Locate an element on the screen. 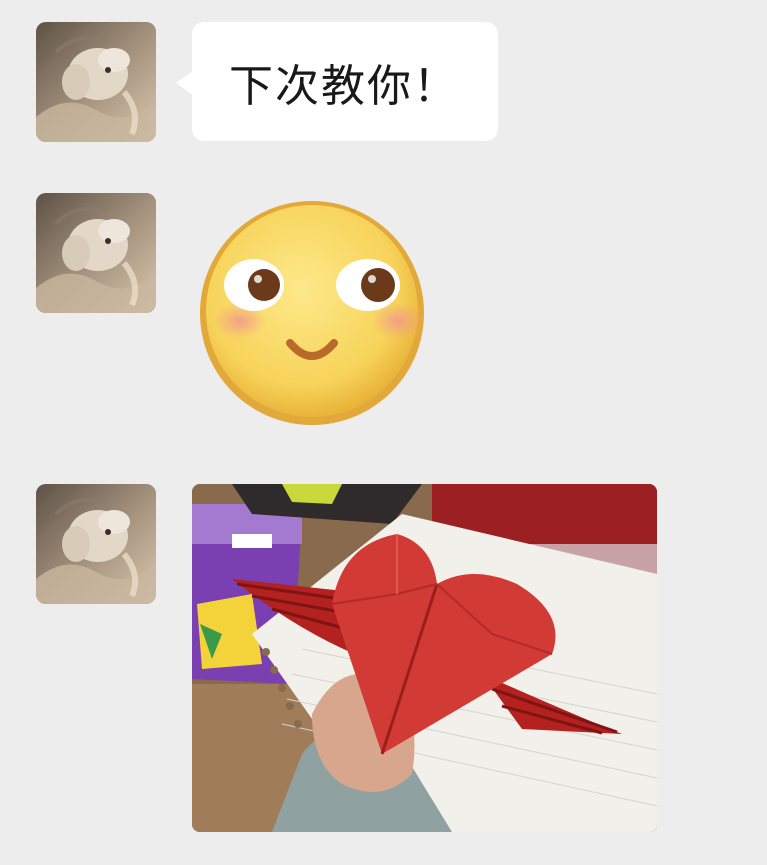  blushing-face-emoji-icon is located at coordinates (312, 313).